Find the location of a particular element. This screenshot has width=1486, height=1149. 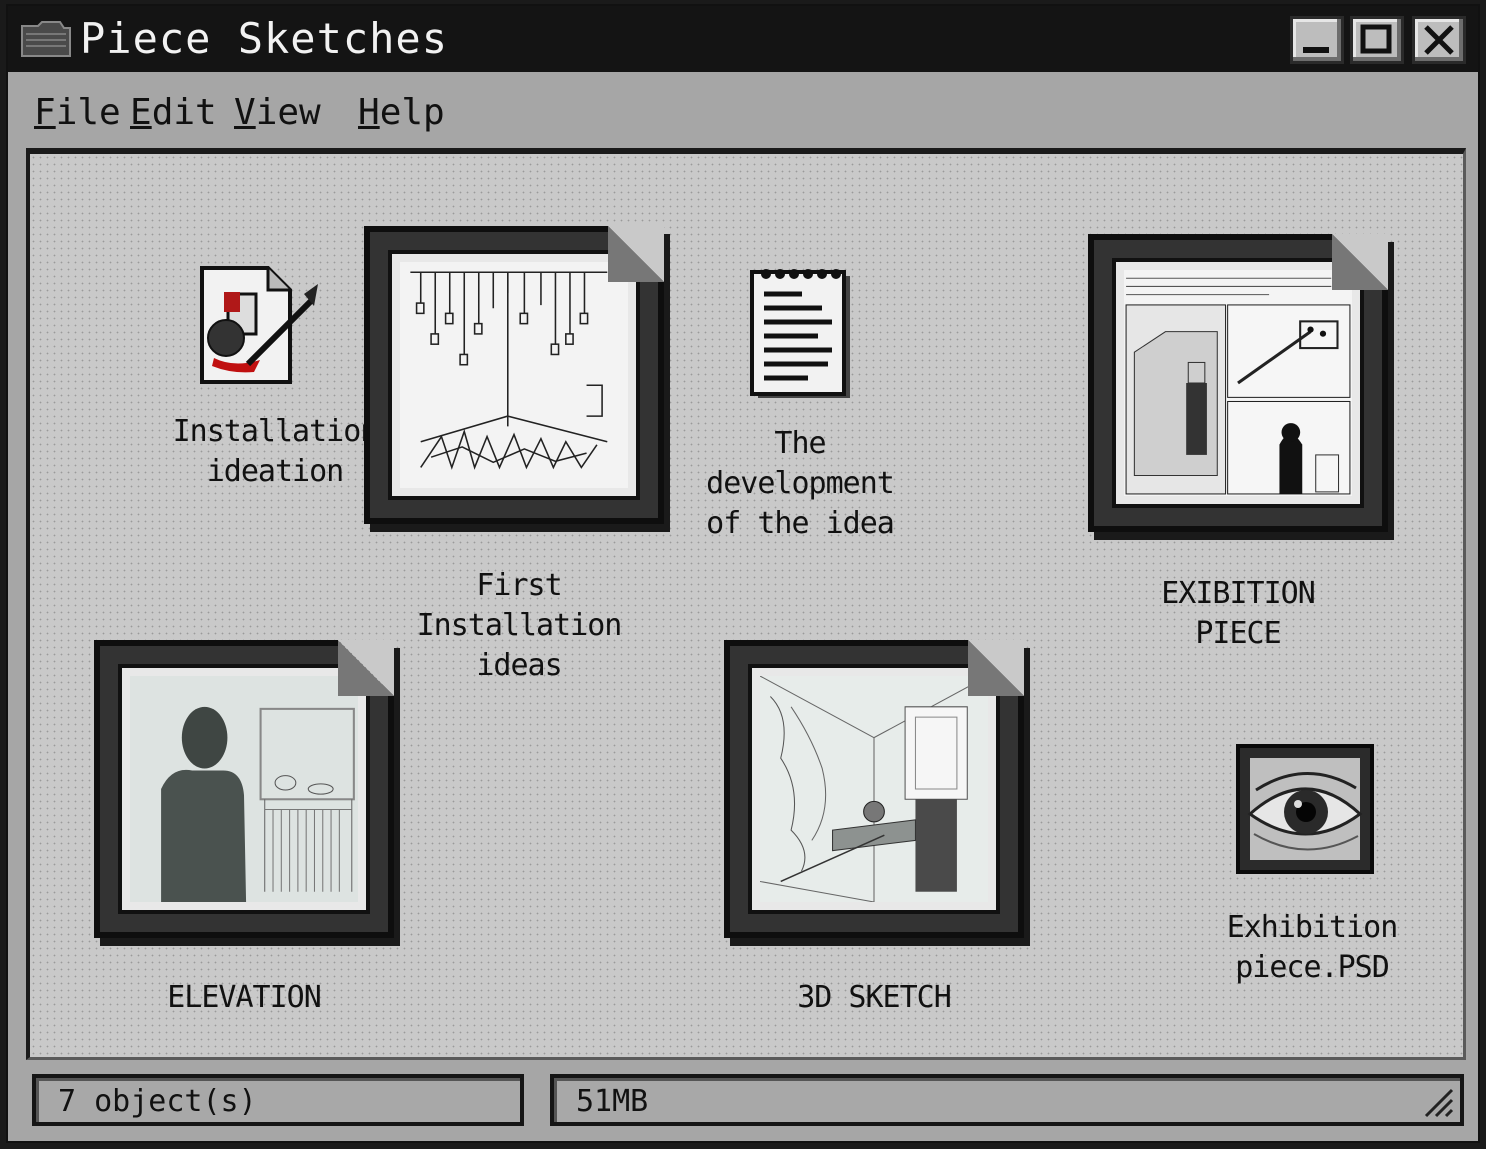

file-exibition-piece: EXIBITION PIECE is located at coordinates (1253, 444).